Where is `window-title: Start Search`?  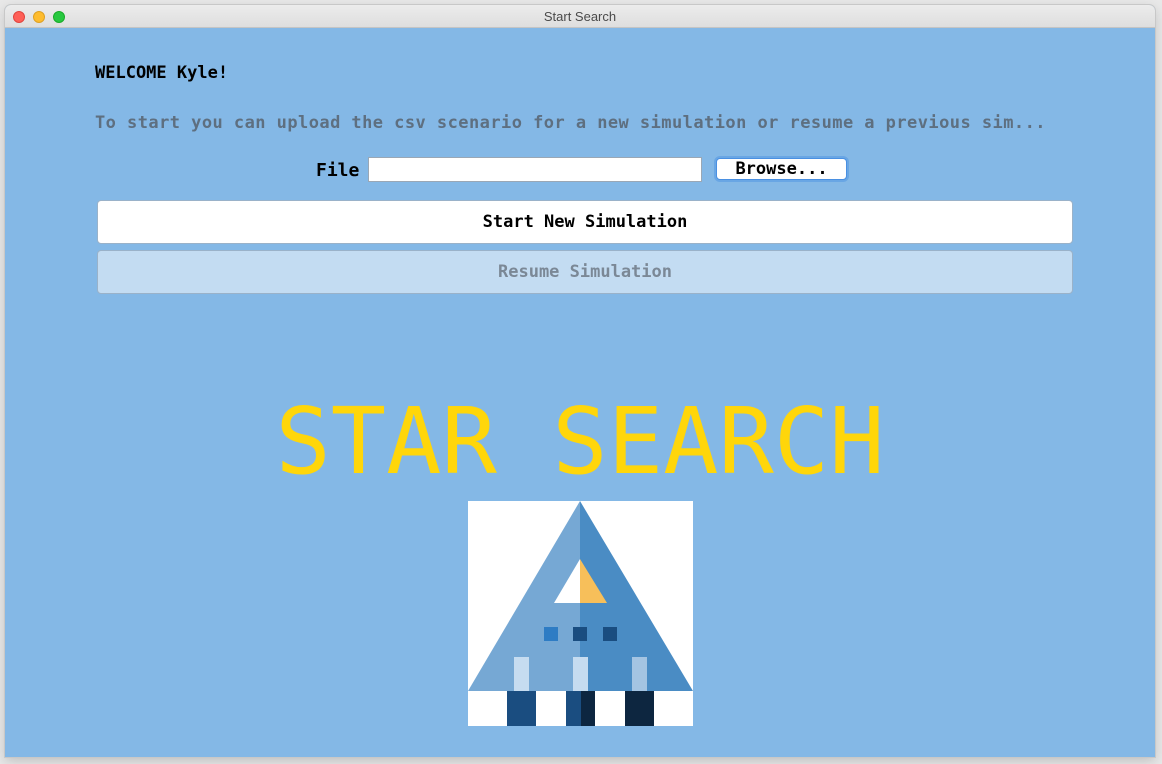 window-title: Start Search is located at coordinates (580, 16).